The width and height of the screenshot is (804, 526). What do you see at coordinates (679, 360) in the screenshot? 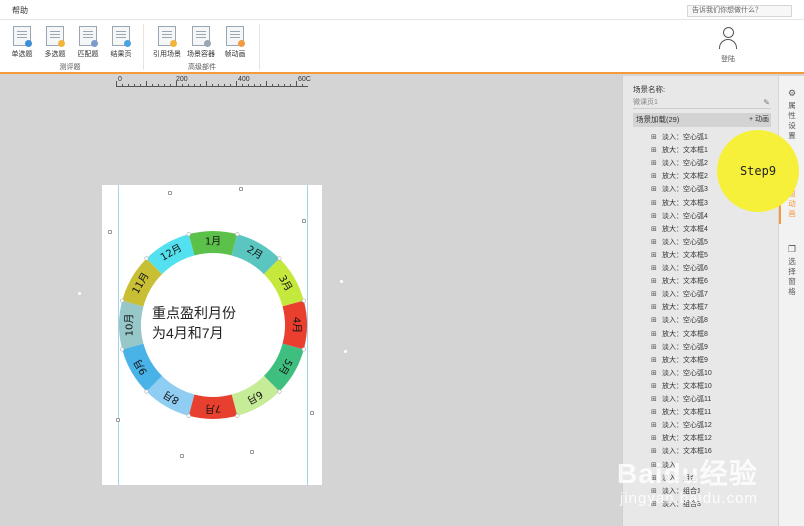
I see `animation-item: ⊞ 放大：文本框9` at bounding box center [679, 360].